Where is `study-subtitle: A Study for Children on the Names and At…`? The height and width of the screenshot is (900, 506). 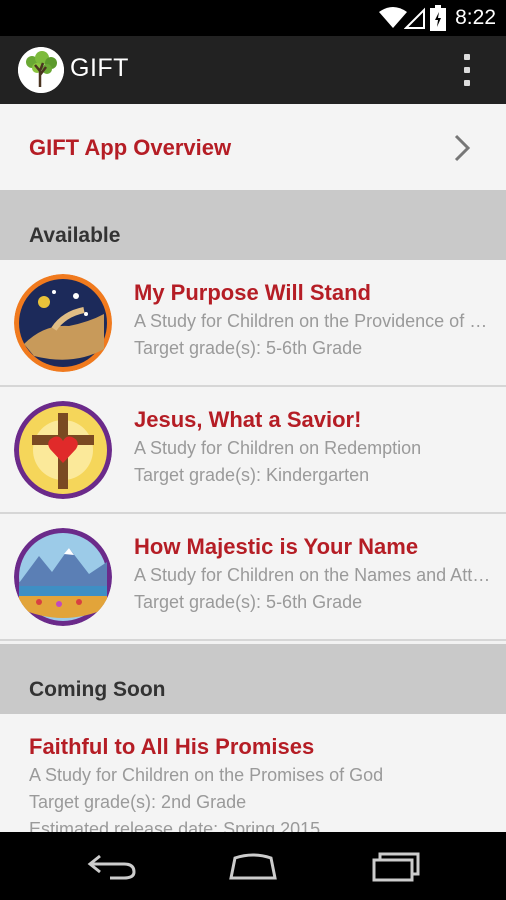
study-subtitle: A Study for Children on the Names and At… is located at coordinates (314, 575).